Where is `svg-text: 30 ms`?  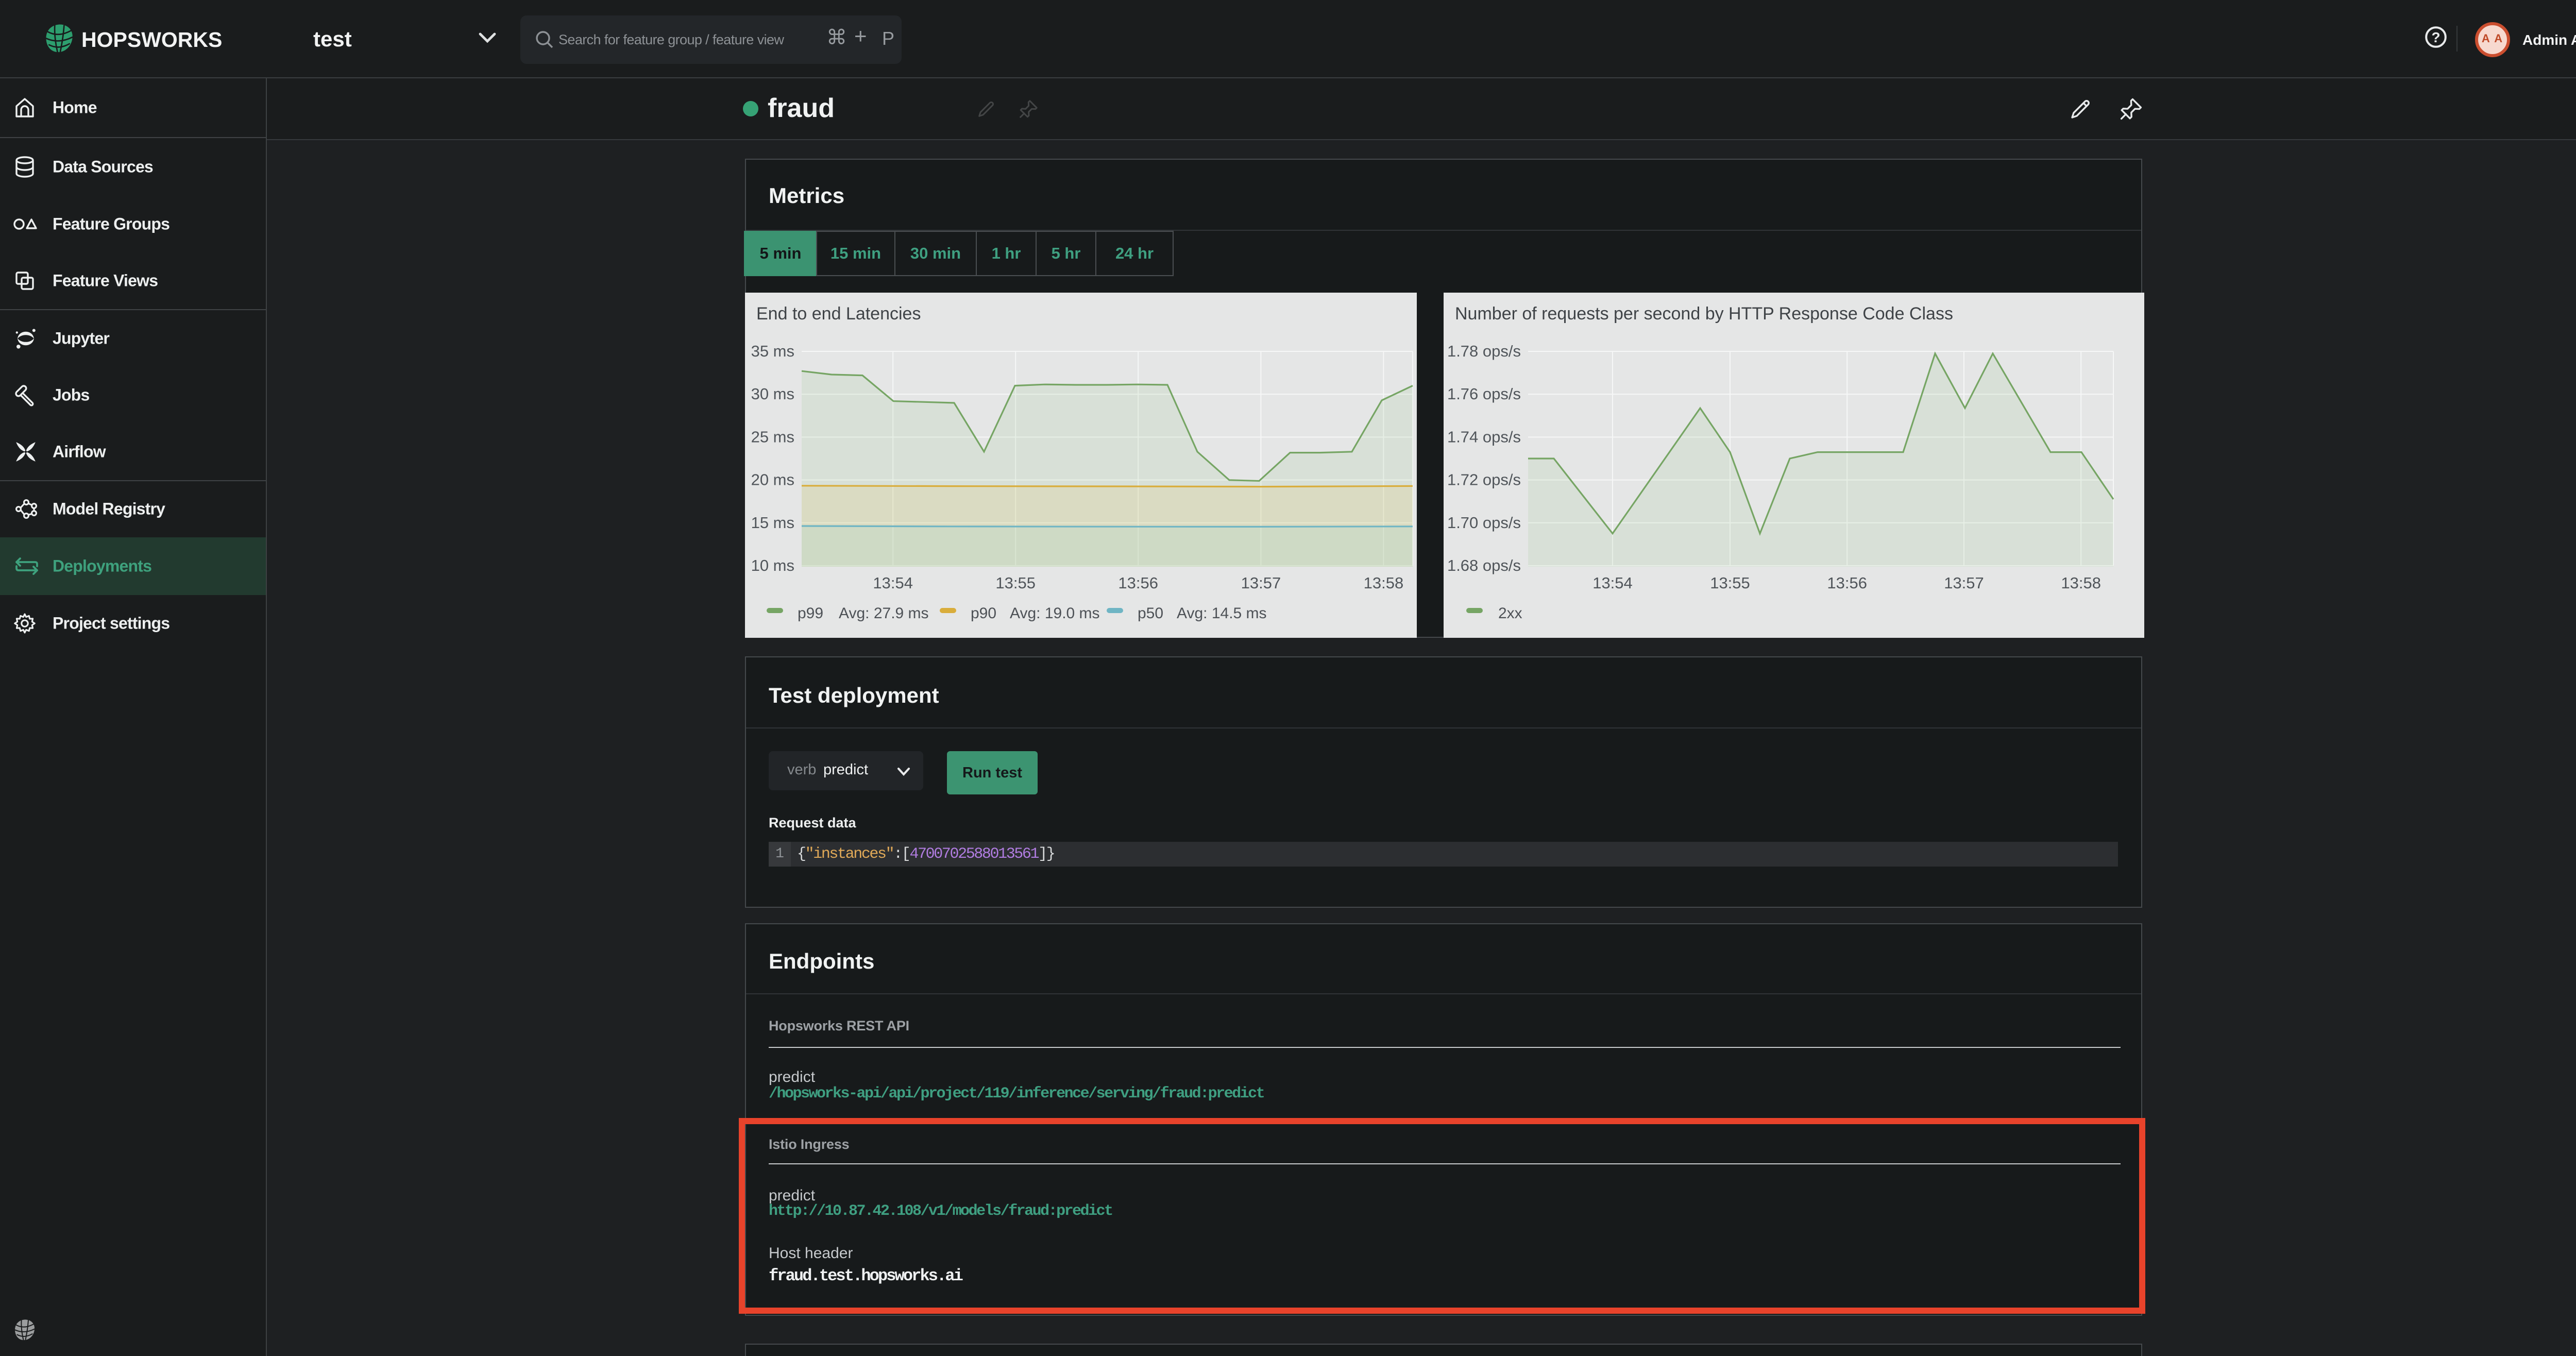 svg-text: 30 ms is located at coordinates (772, 394).